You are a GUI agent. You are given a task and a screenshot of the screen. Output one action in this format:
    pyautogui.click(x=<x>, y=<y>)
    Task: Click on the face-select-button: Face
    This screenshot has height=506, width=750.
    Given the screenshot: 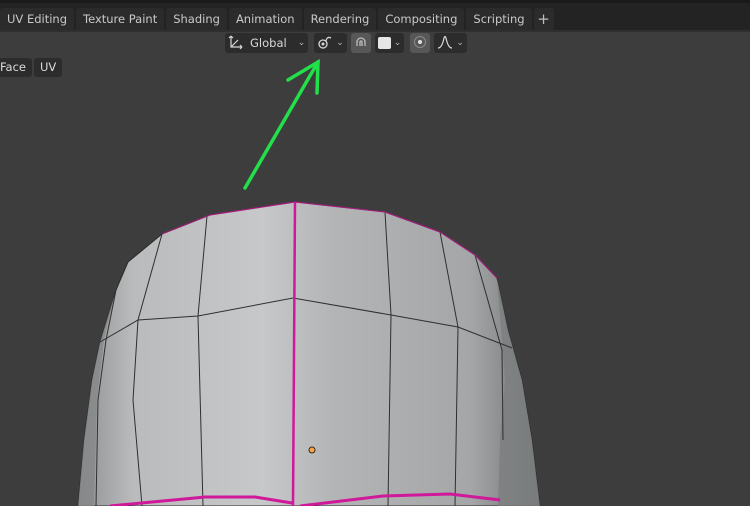 What is the action you would take?
    pyautogui.click(x=16, y=67)
    